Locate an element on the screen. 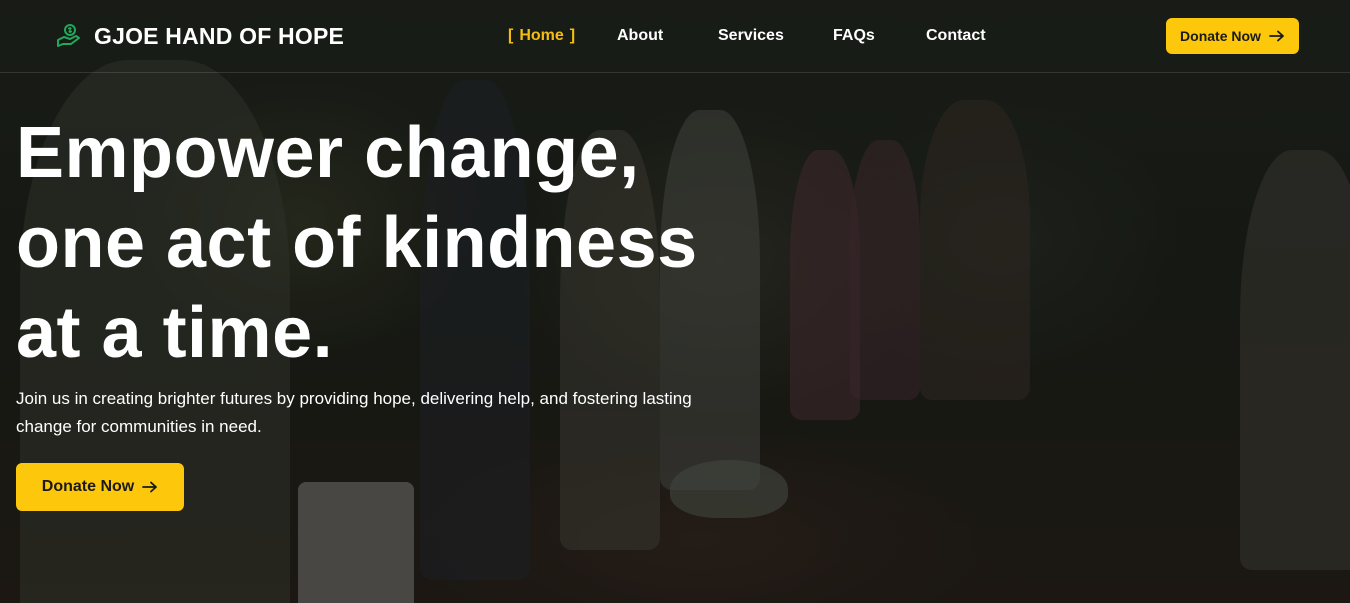  nav-services-link: Services is located at coordinates (751, 36).